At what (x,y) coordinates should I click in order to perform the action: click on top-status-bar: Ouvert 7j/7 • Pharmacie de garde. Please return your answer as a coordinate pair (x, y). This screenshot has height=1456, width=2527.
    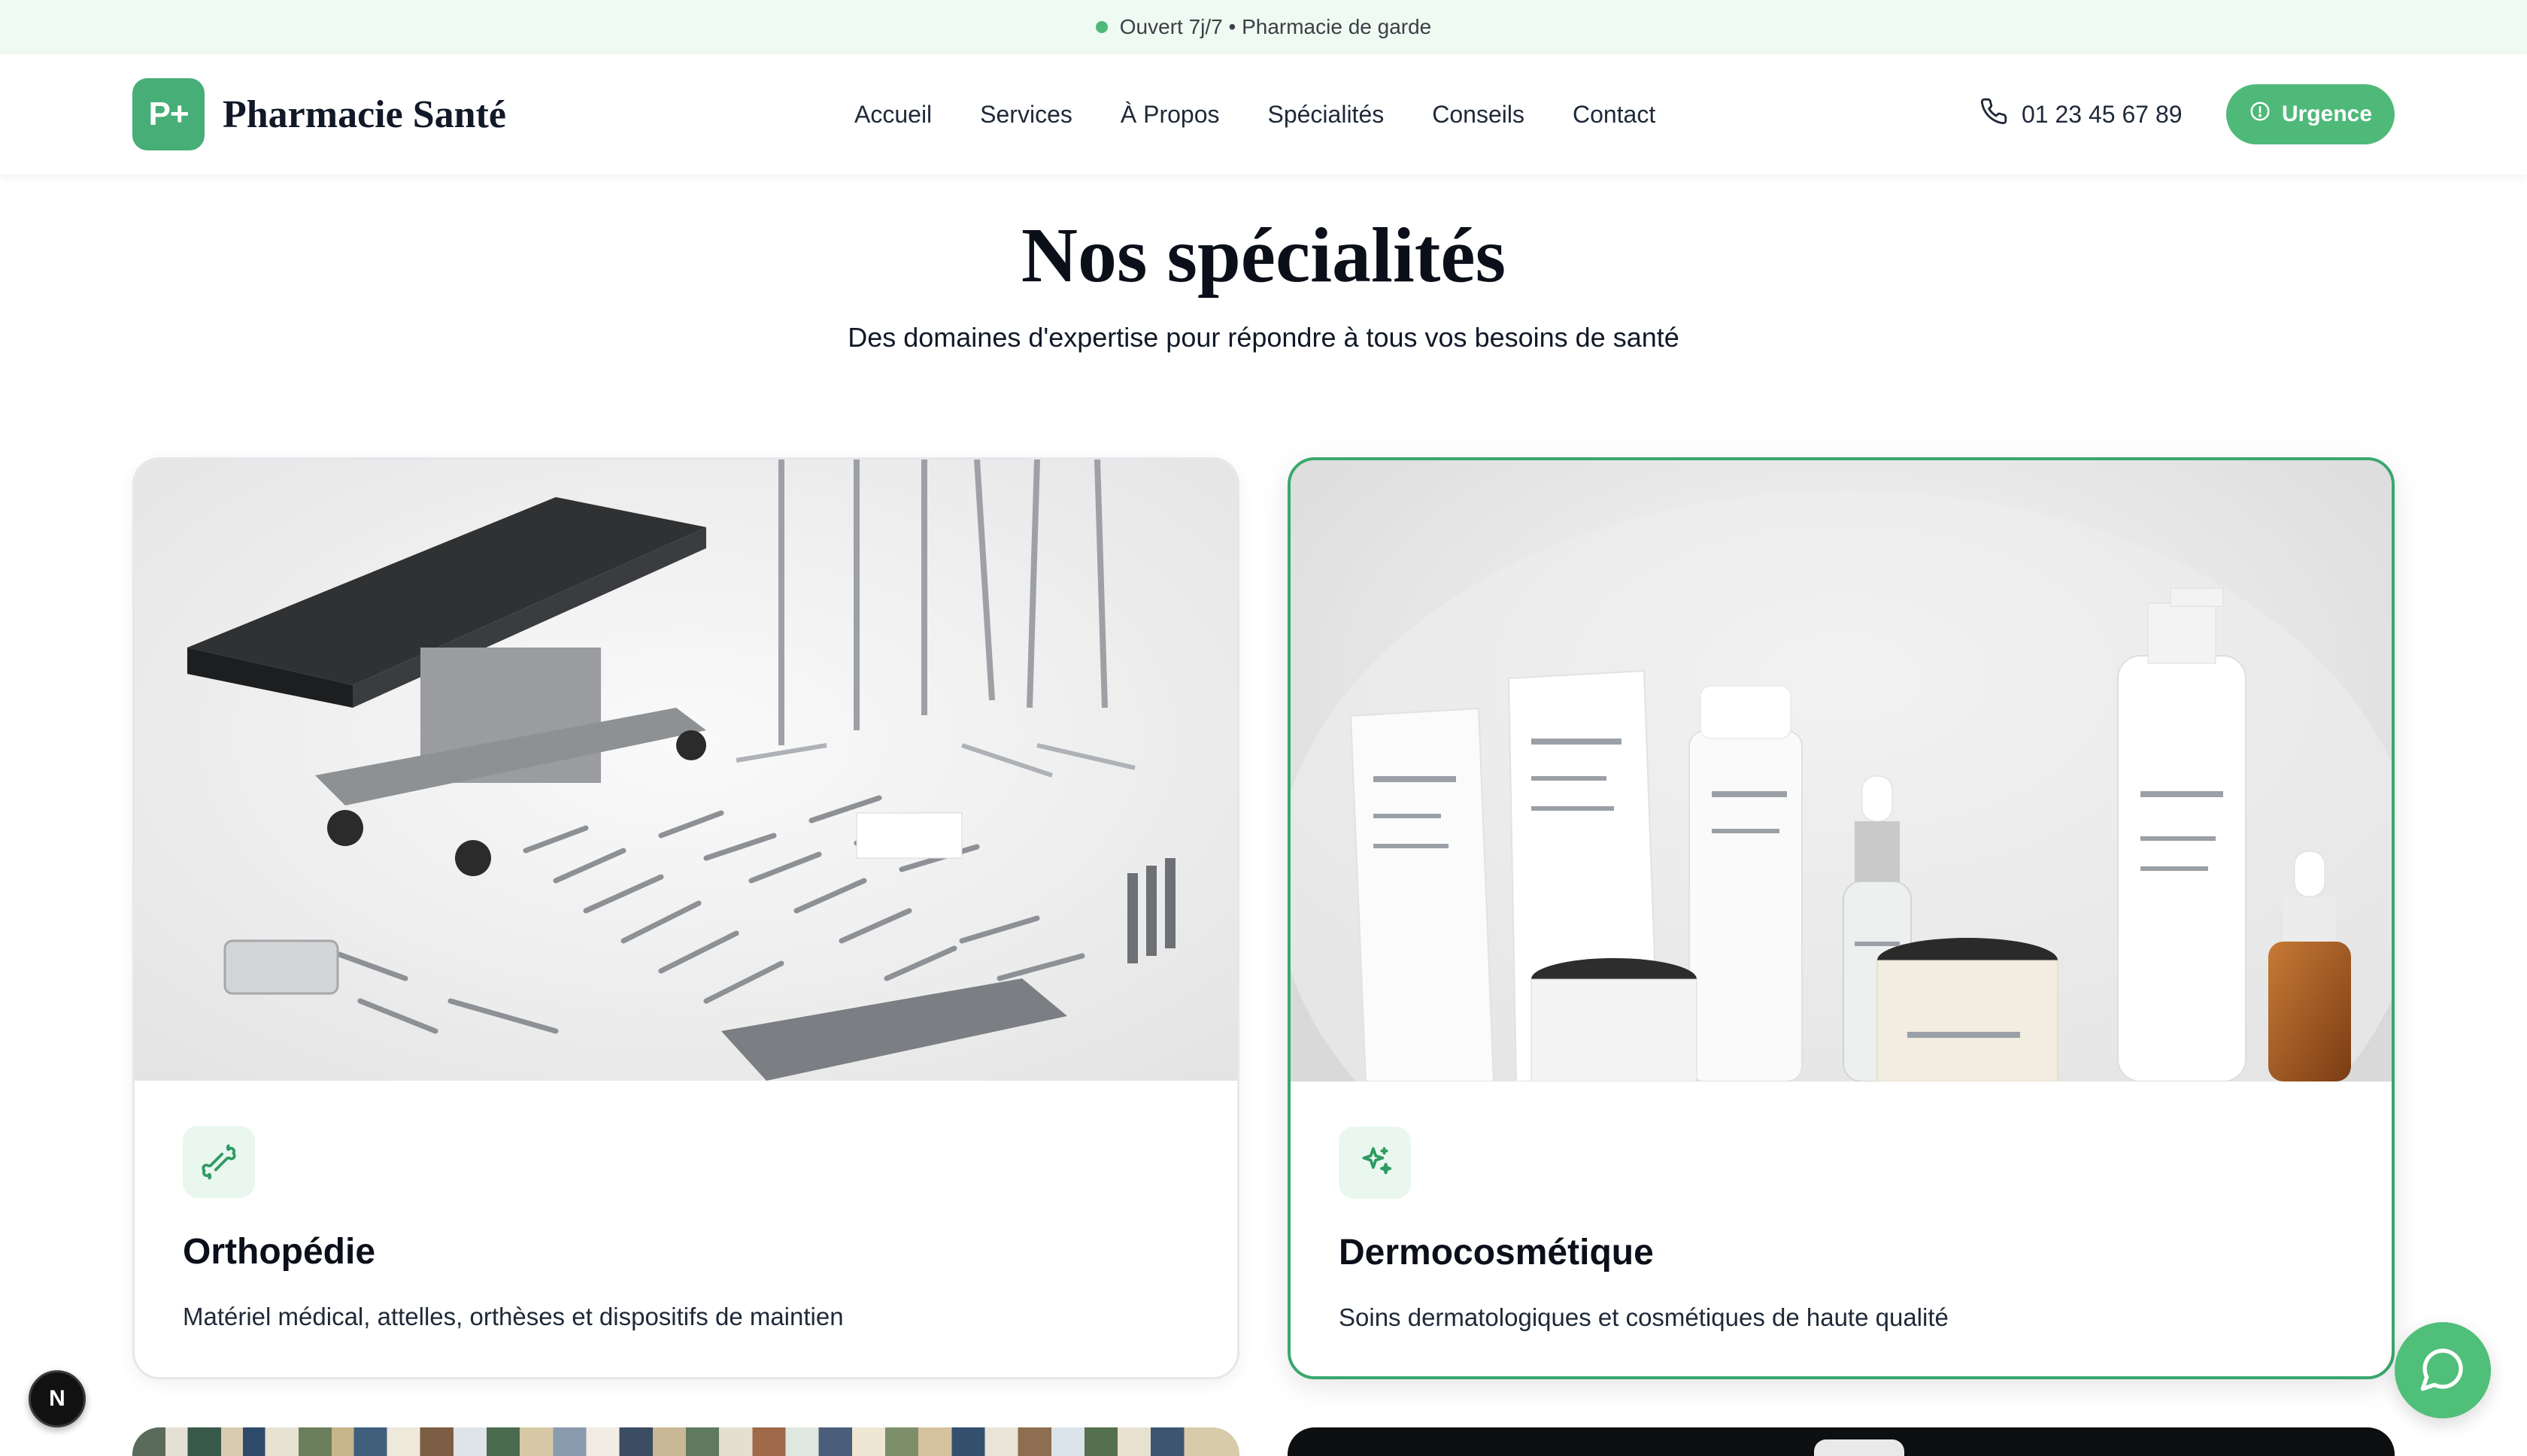
    Looking at the image, I should click on (1263, 27).